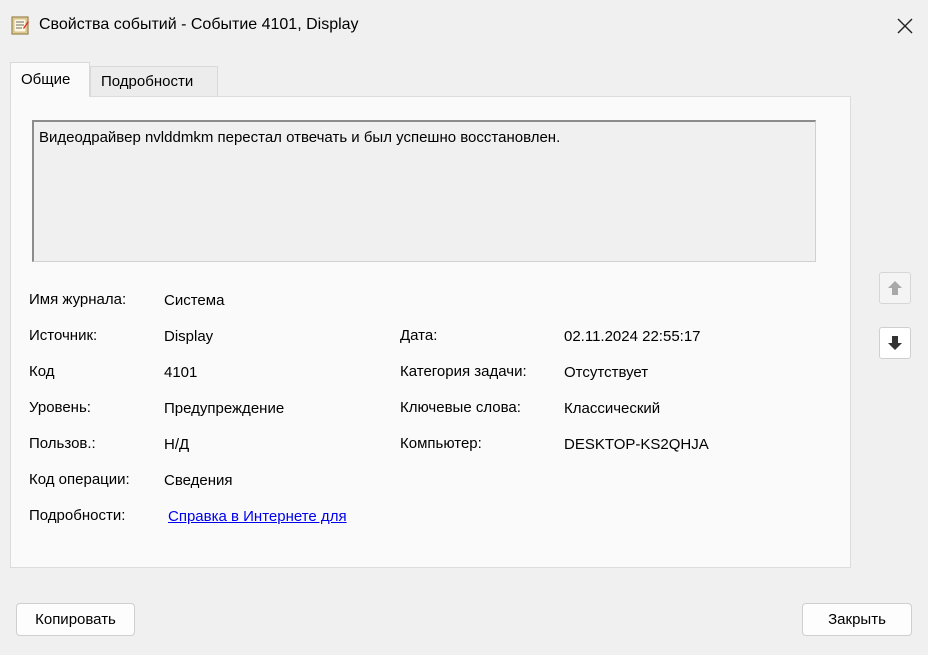 The height and width of the screenshot is (655, 928). Describe the element at coordinates (75, 619) in the screenshot. I see `copy-button: Копировать` at that location.